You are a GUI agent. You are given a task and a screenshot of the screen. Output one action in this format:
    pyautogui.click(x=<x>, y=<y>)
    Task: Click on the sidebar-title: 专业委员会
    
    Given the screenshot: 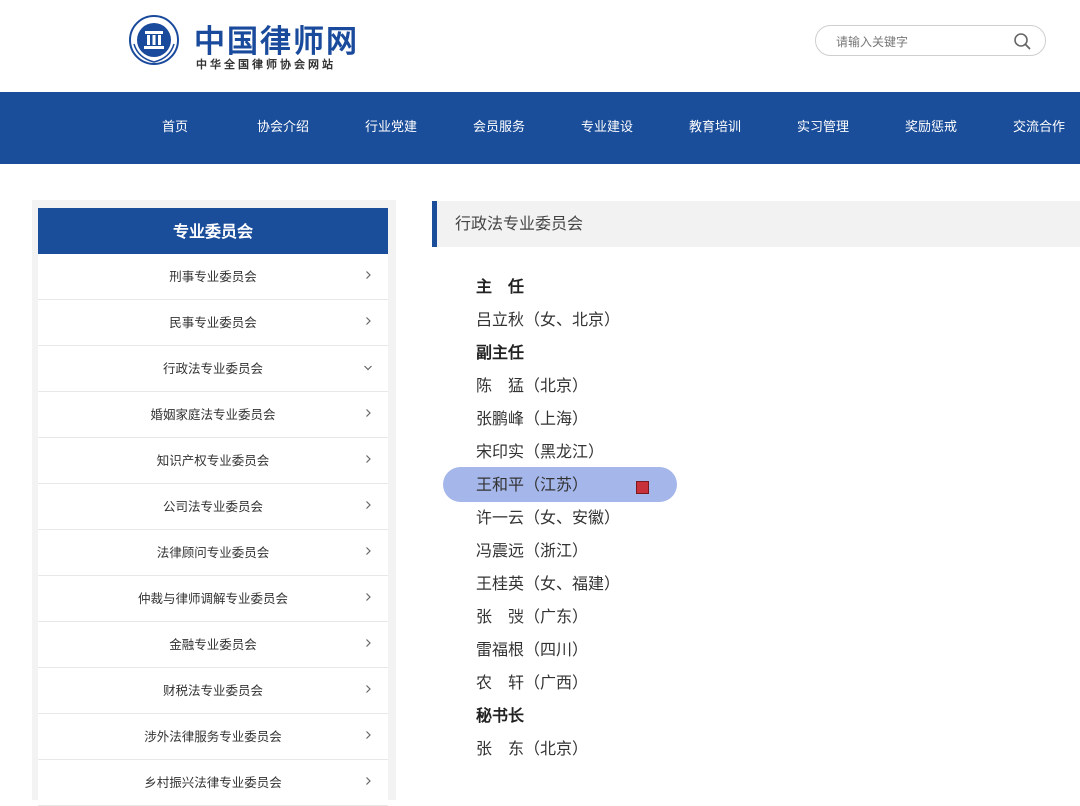 What is the action you would take?
    pyautogui.click(x=213, y=231)
    